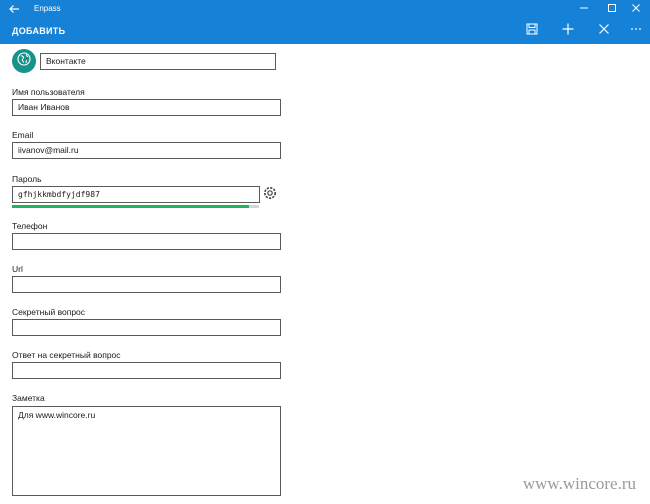  Describe the element at coordinates (158, 61) in the screenshot. I see `item-title-input: Вконтакте` at that location.